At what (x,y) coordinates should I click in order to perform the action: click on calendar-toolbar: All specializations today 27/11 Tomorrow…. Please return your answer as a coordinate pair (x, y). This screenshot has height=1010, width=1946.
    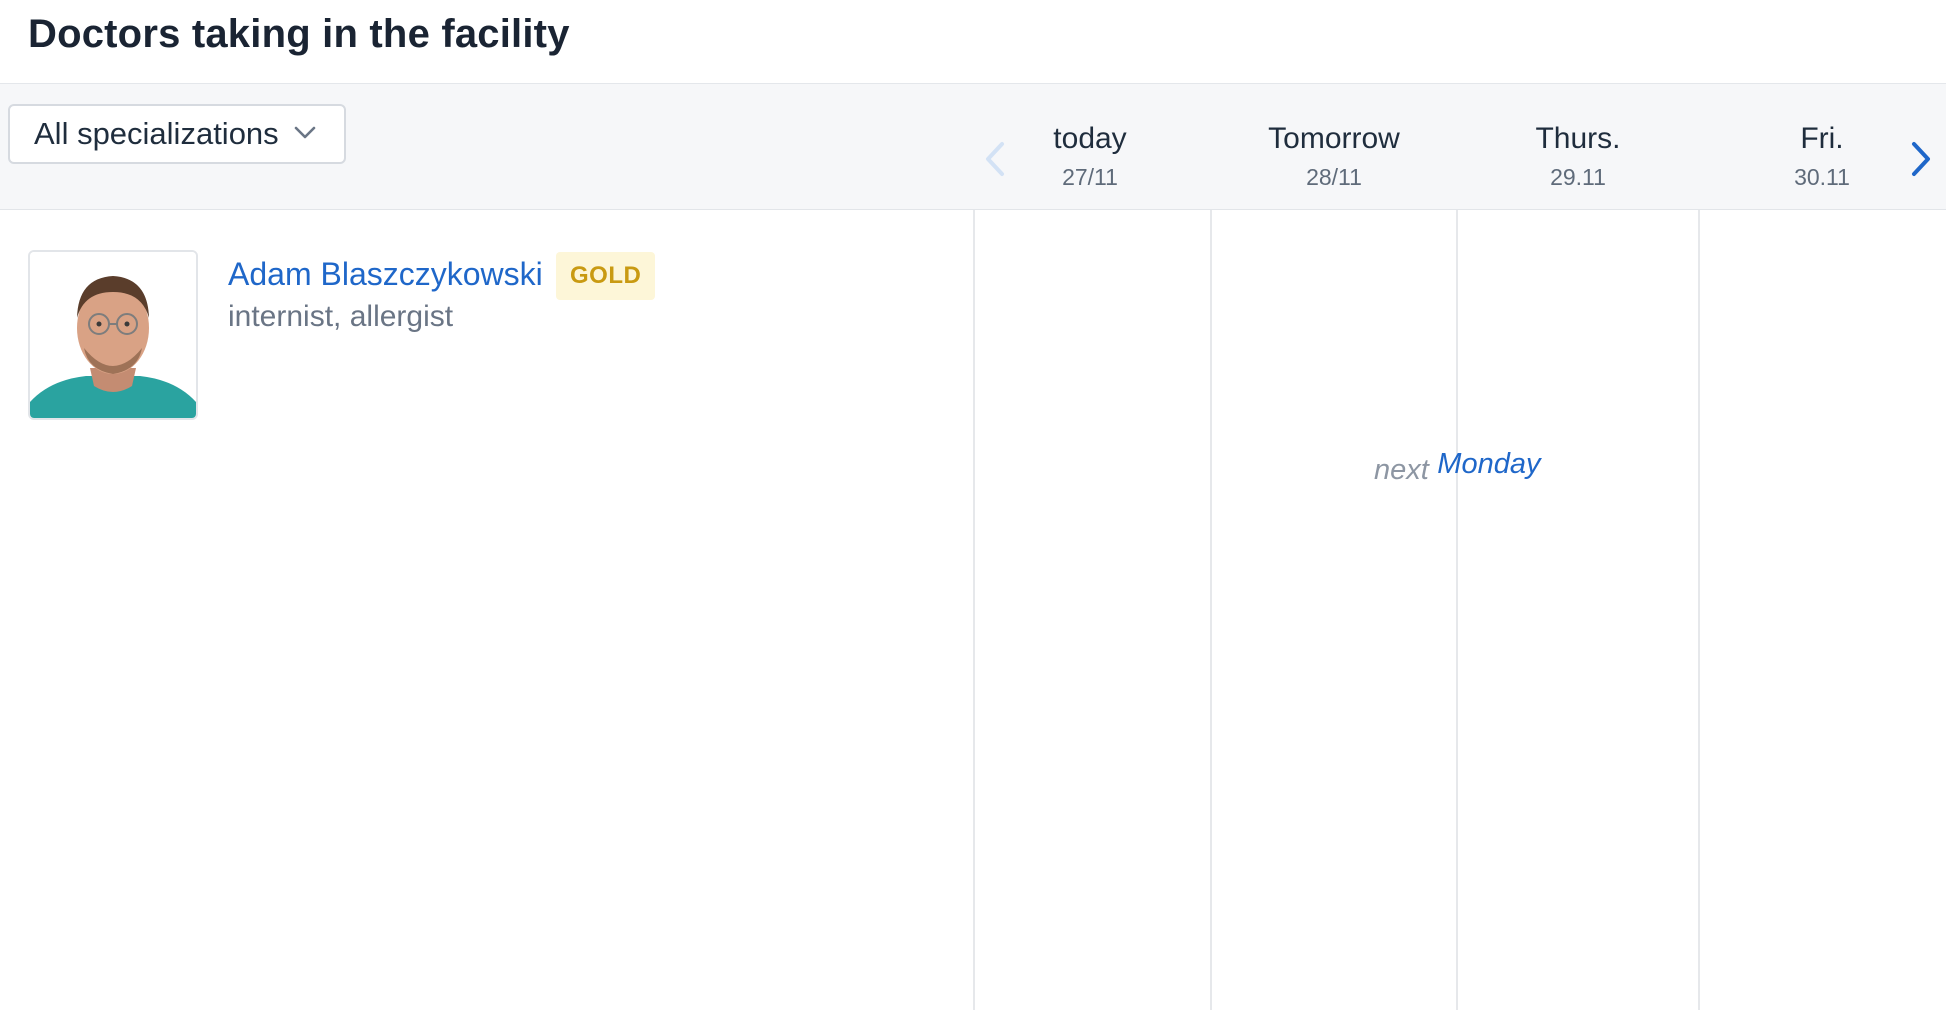
    Looking at the image, I should click on (973, 147).